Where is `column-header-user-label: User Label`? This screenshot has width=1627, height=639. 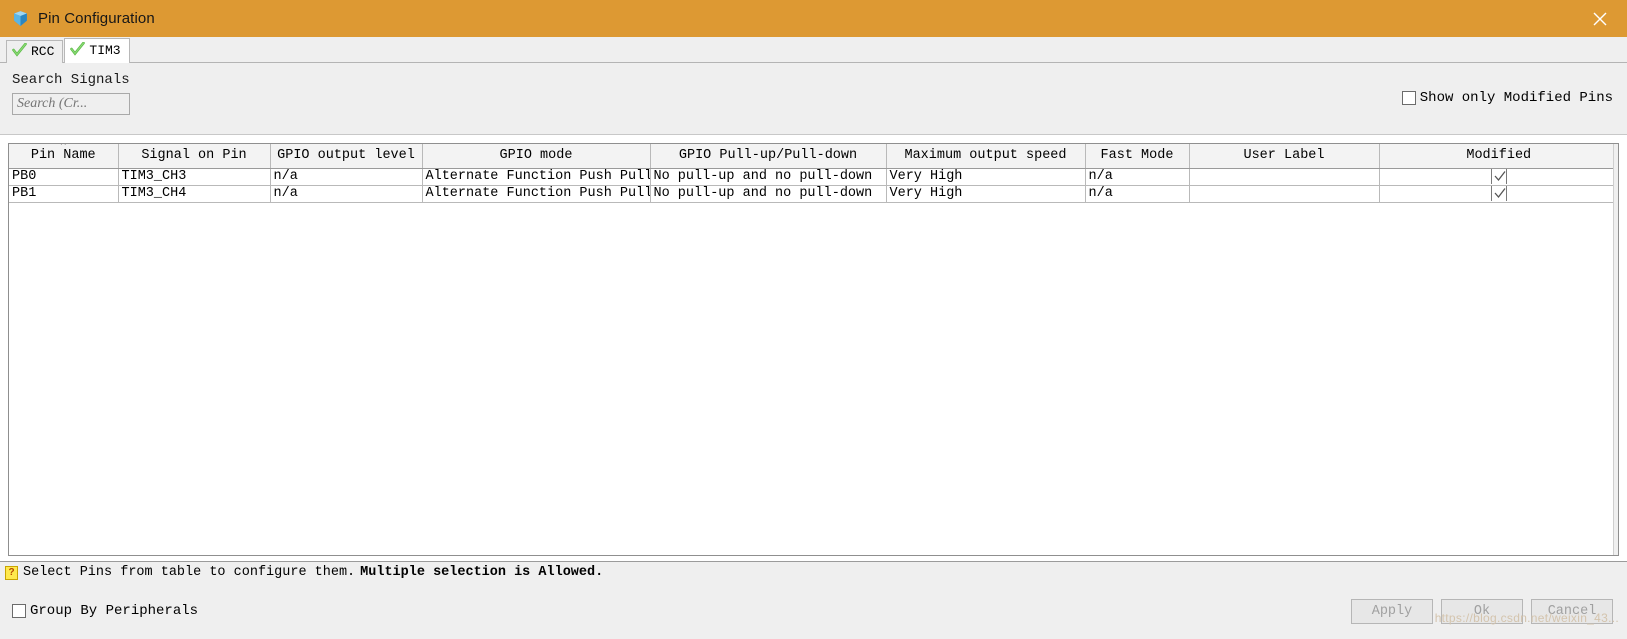
column-header-user-label: User Label is located at coordinates (1284, 156).